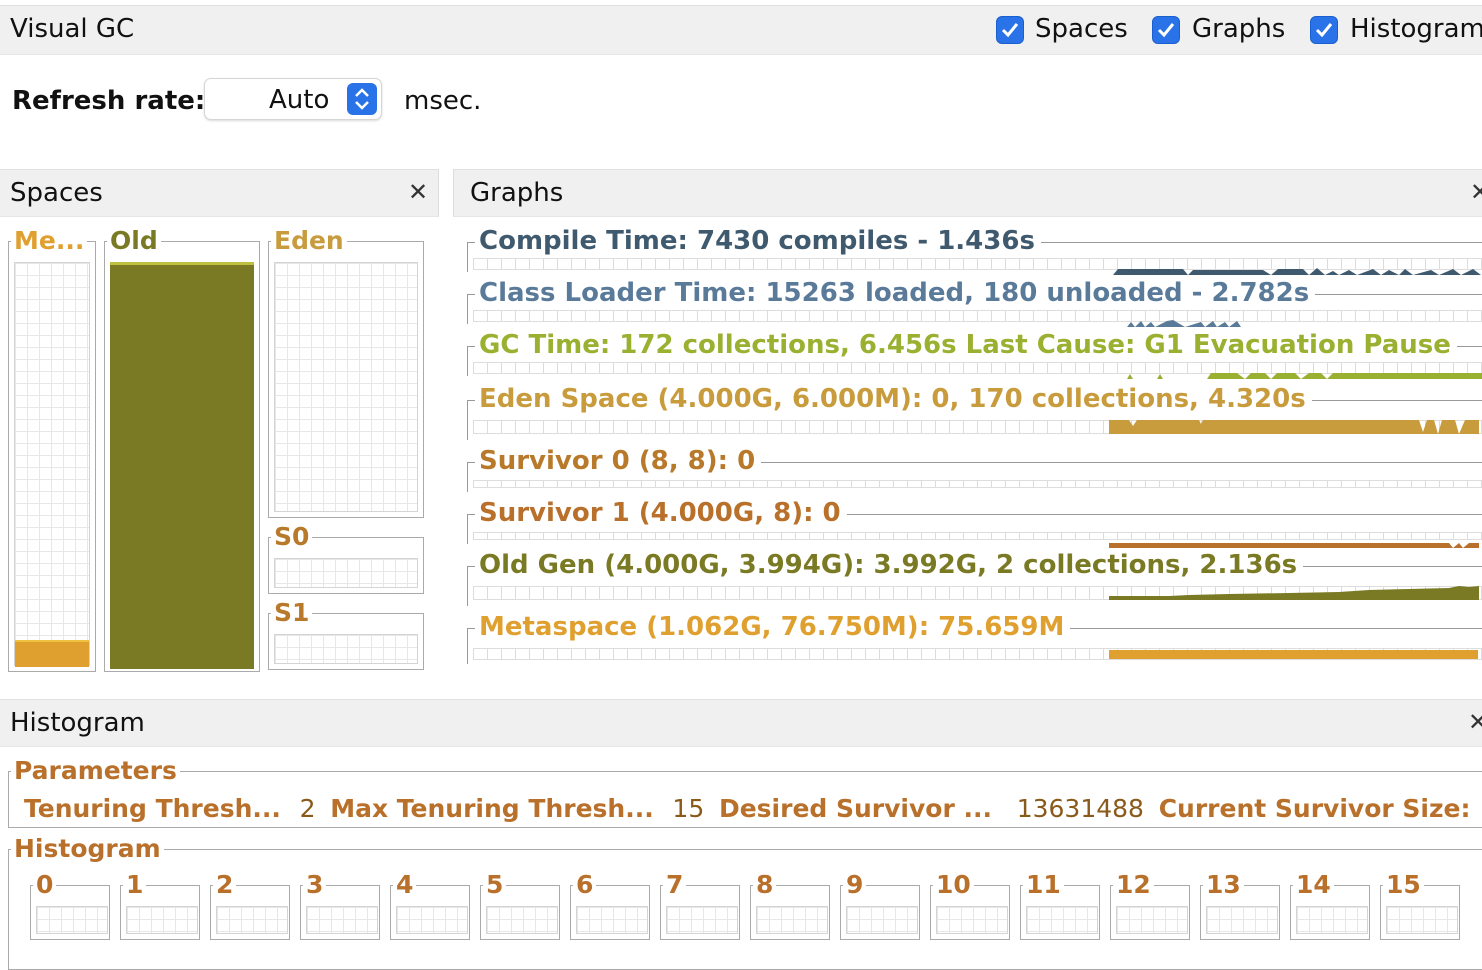 This screenshot has height=970, width=1482. What do you see at coordinates (1304, 371) in the screenshot?
I see `gc-time-sparkline` at bounding box center [1304, 371].